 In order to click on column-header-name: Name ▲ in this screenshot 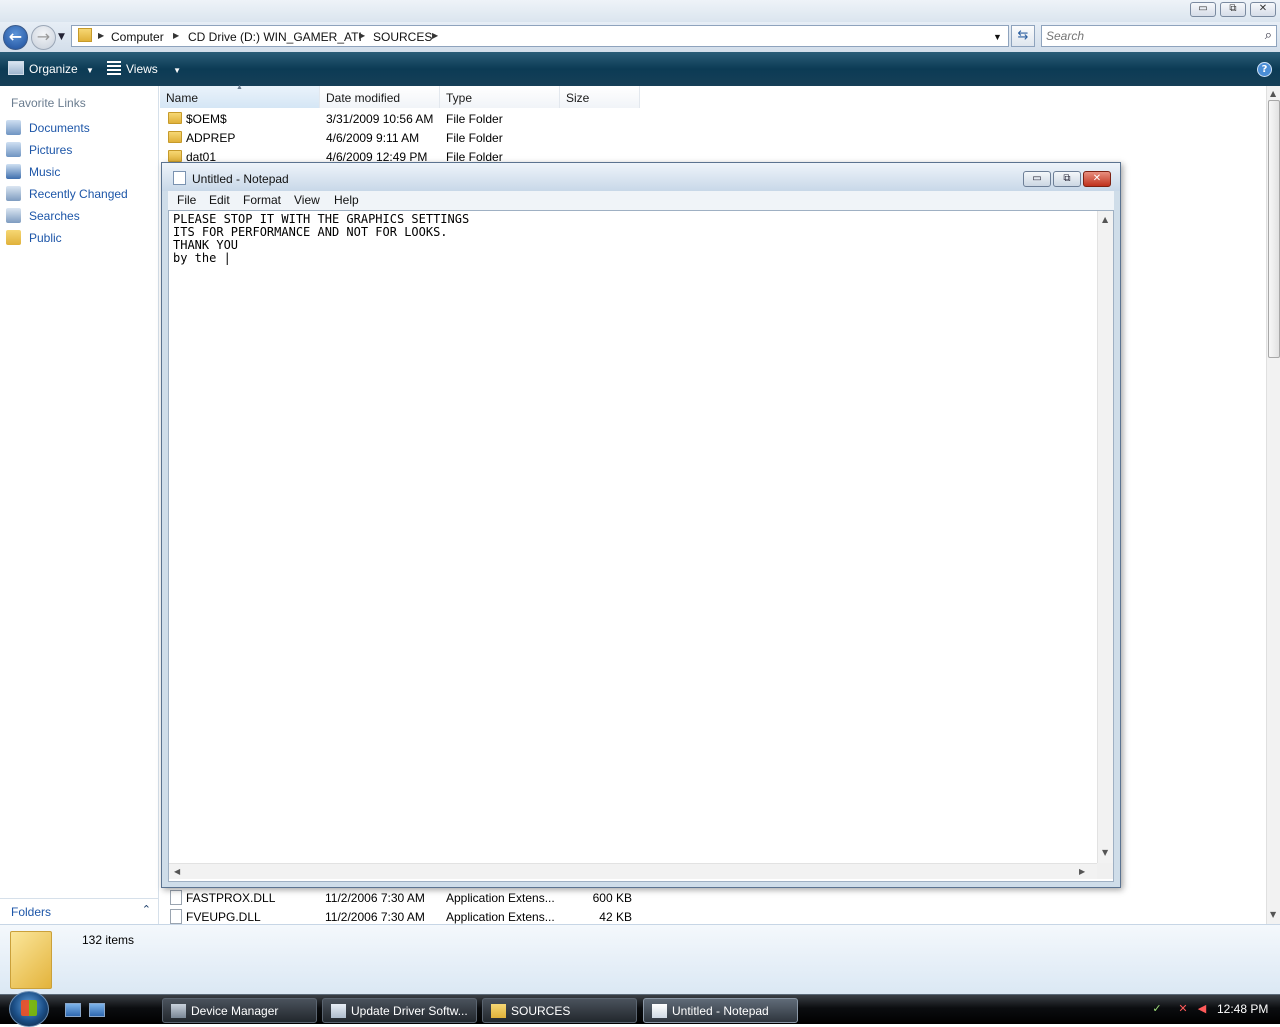, I will do `click(240, 96)`.